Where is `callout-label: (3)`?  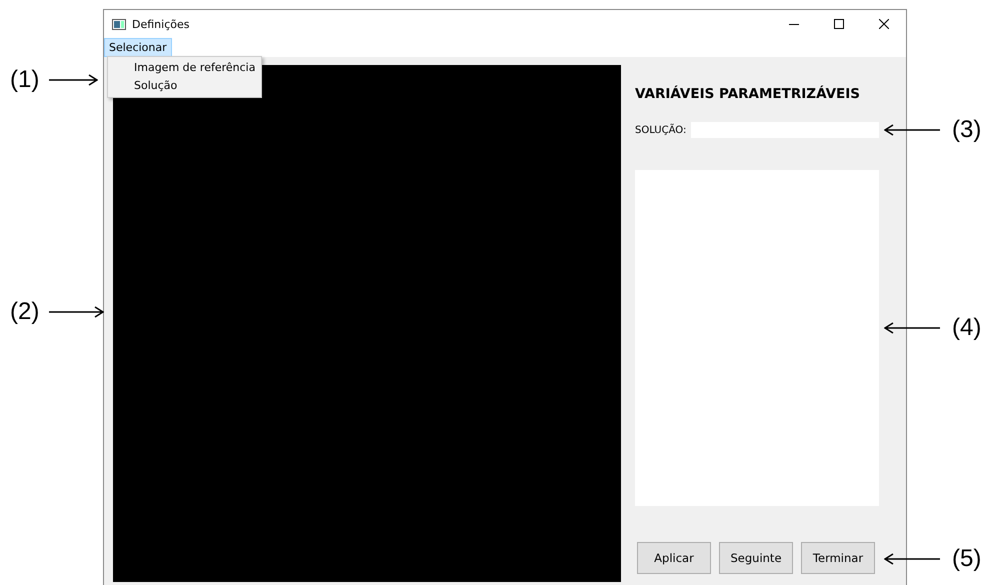
callout-label: (3) is located at coordinates (967, 130).